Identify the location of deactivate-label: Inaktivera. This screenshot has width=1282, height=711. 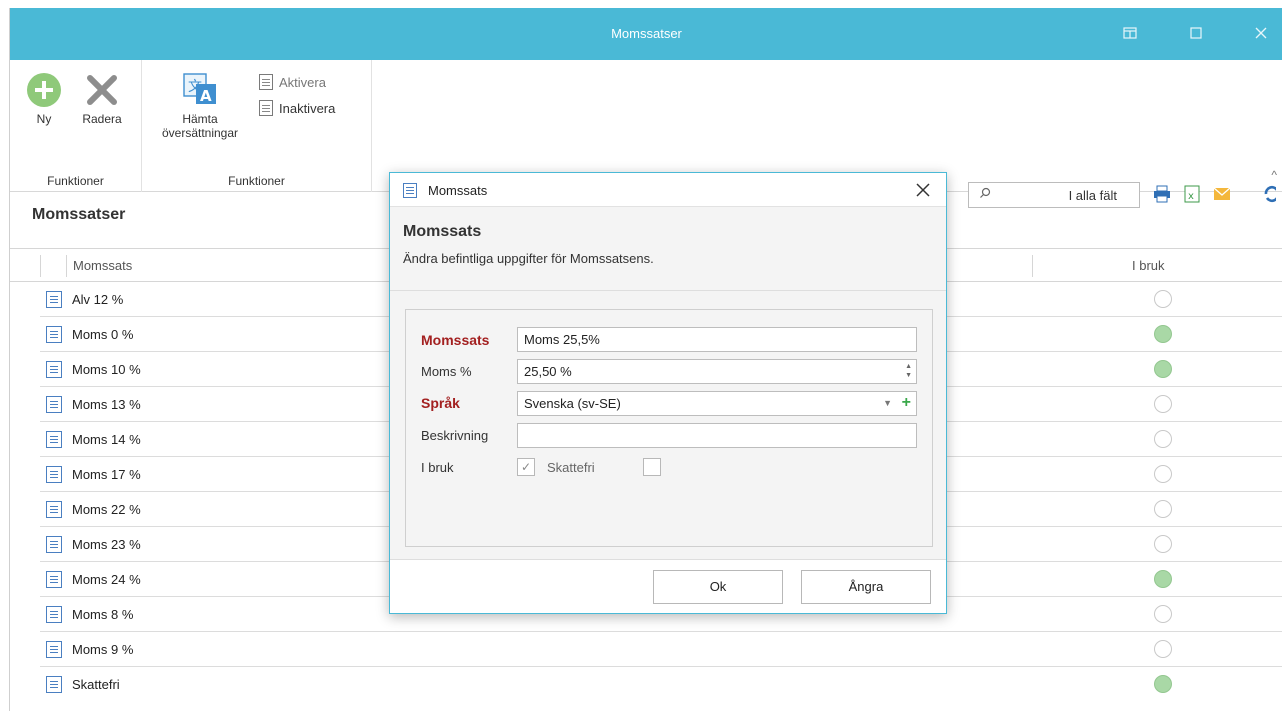
(307, 108).